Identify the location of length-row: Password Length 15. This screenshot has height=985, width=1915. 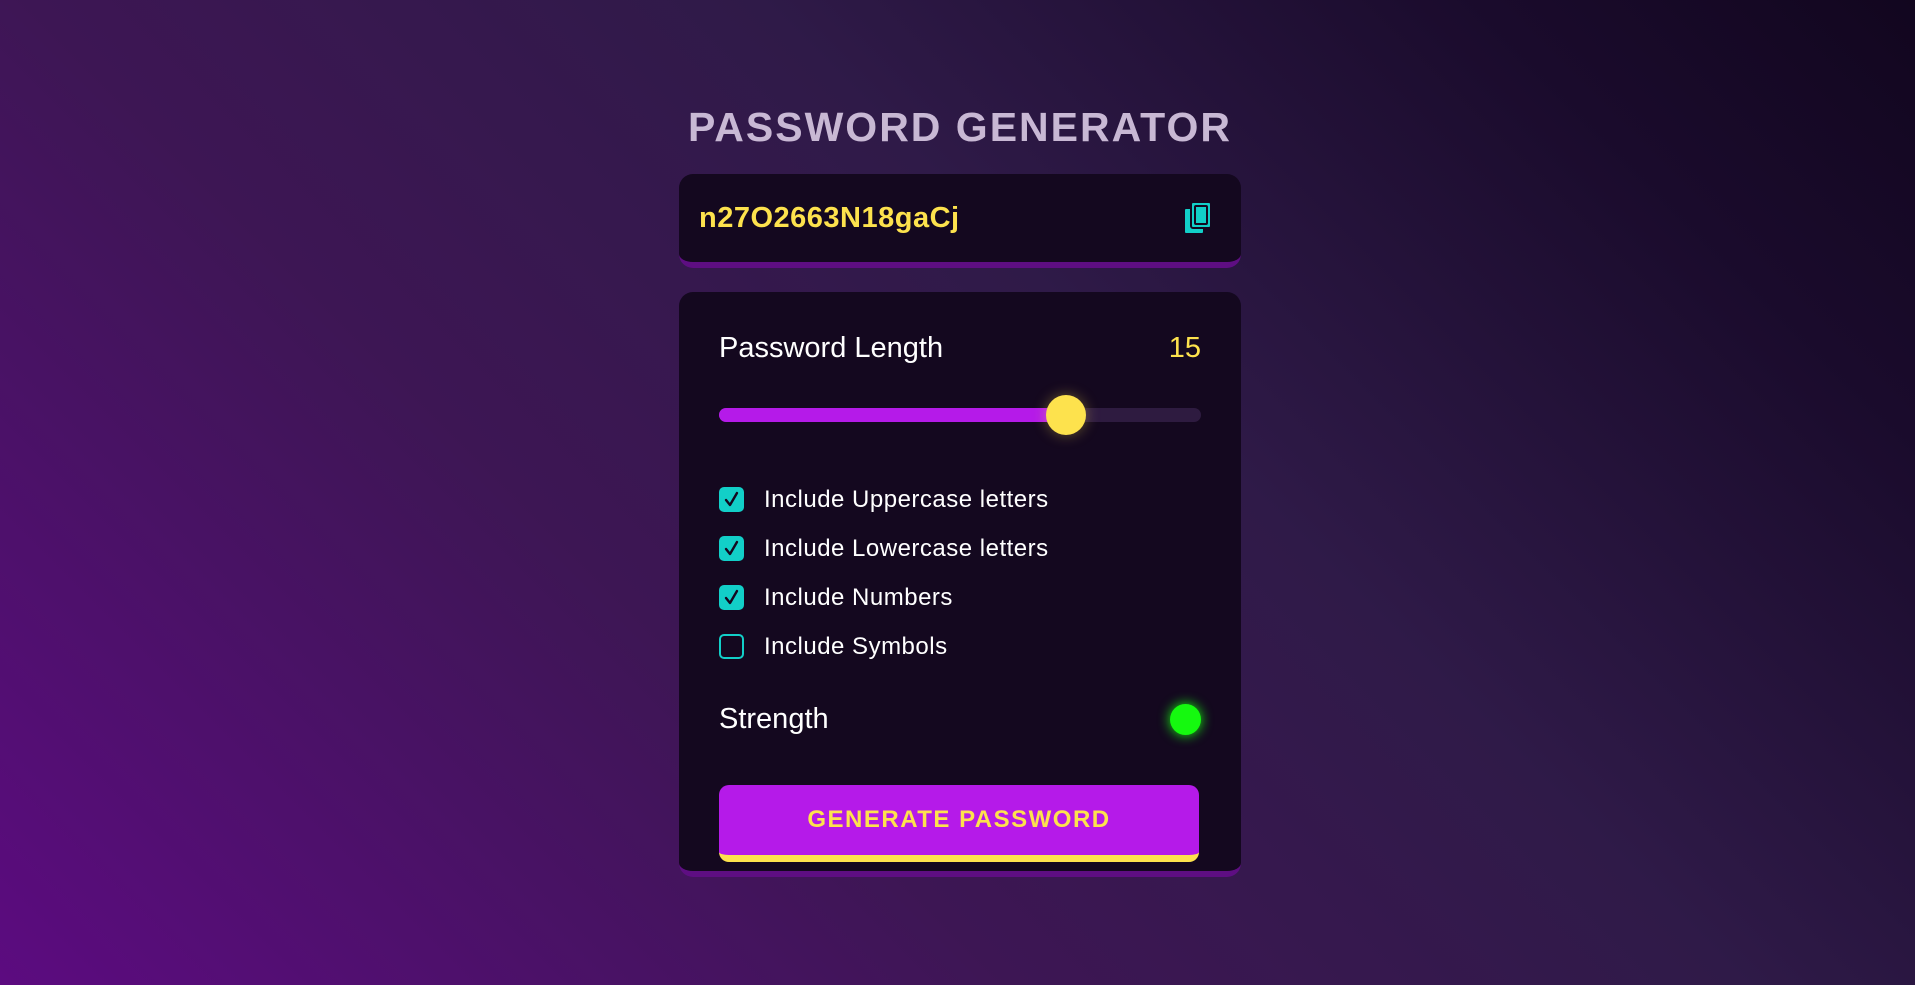
(960, 348).